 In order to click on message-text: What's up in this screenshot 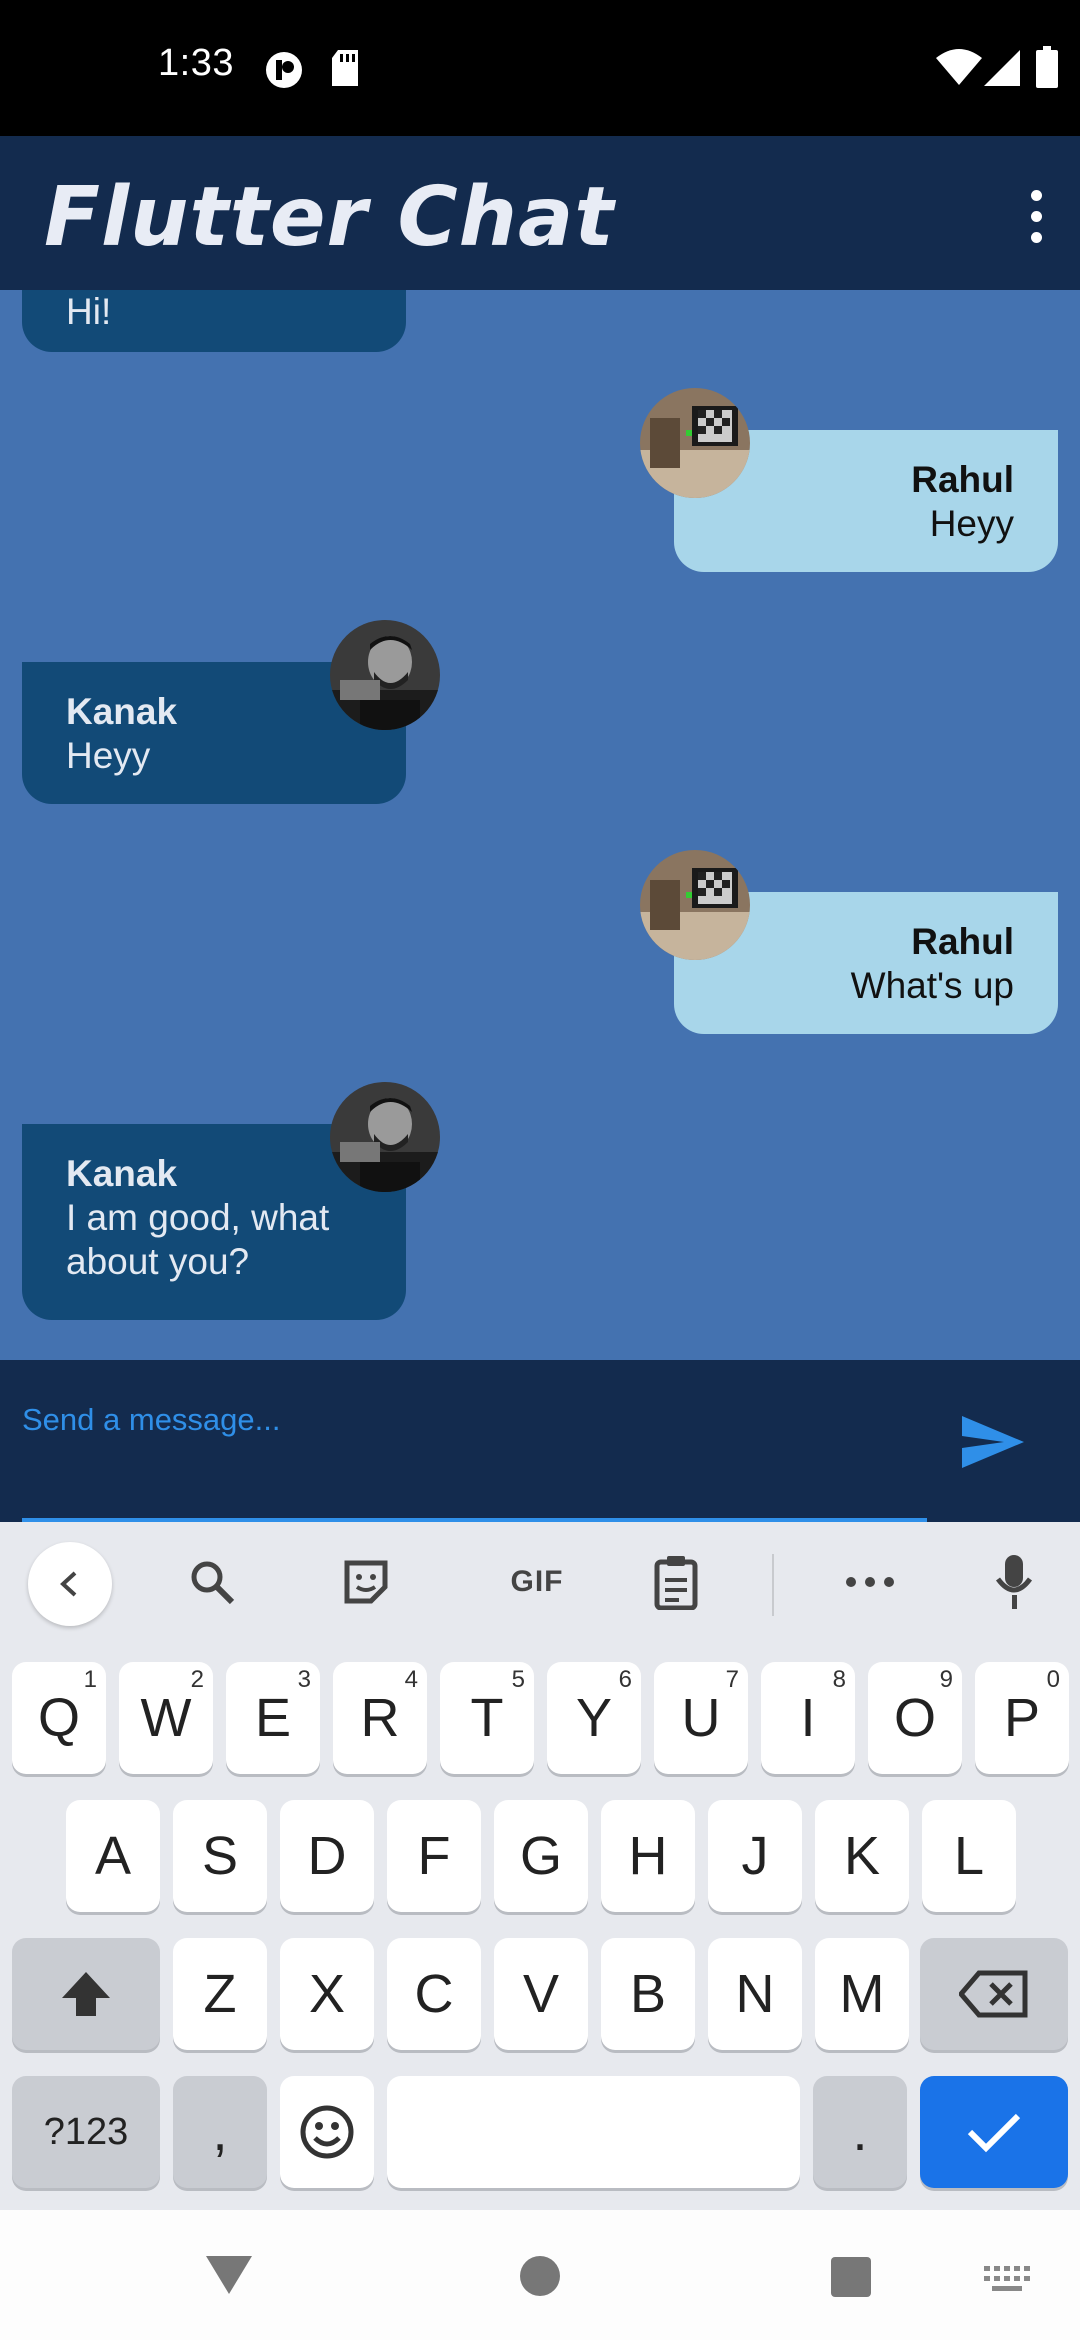, I will do `click(932, 985)`.